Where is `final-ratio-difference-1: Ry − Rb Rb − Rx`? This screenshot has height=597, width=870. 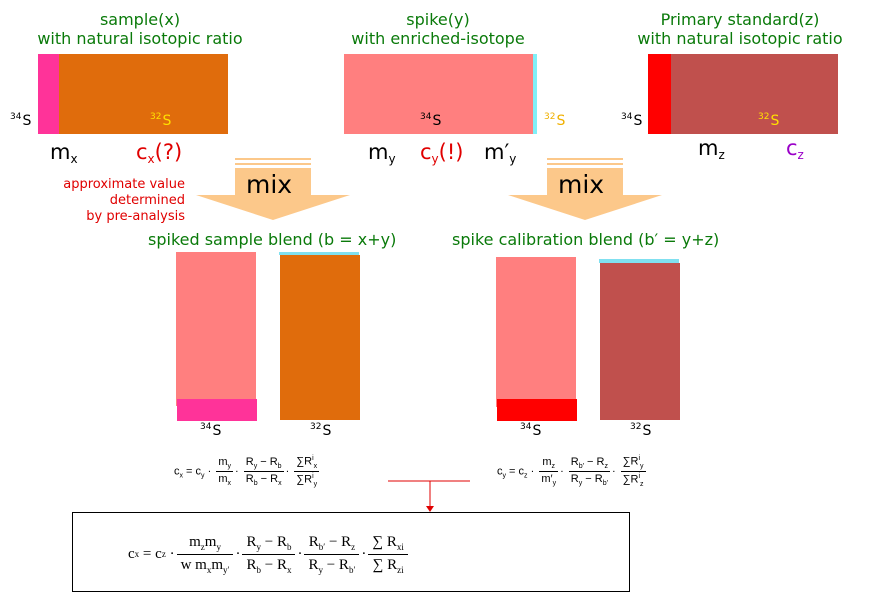
final-ratio-difference-1: Ry − Rb Rb − Rx is located at coordinates (269, 554).